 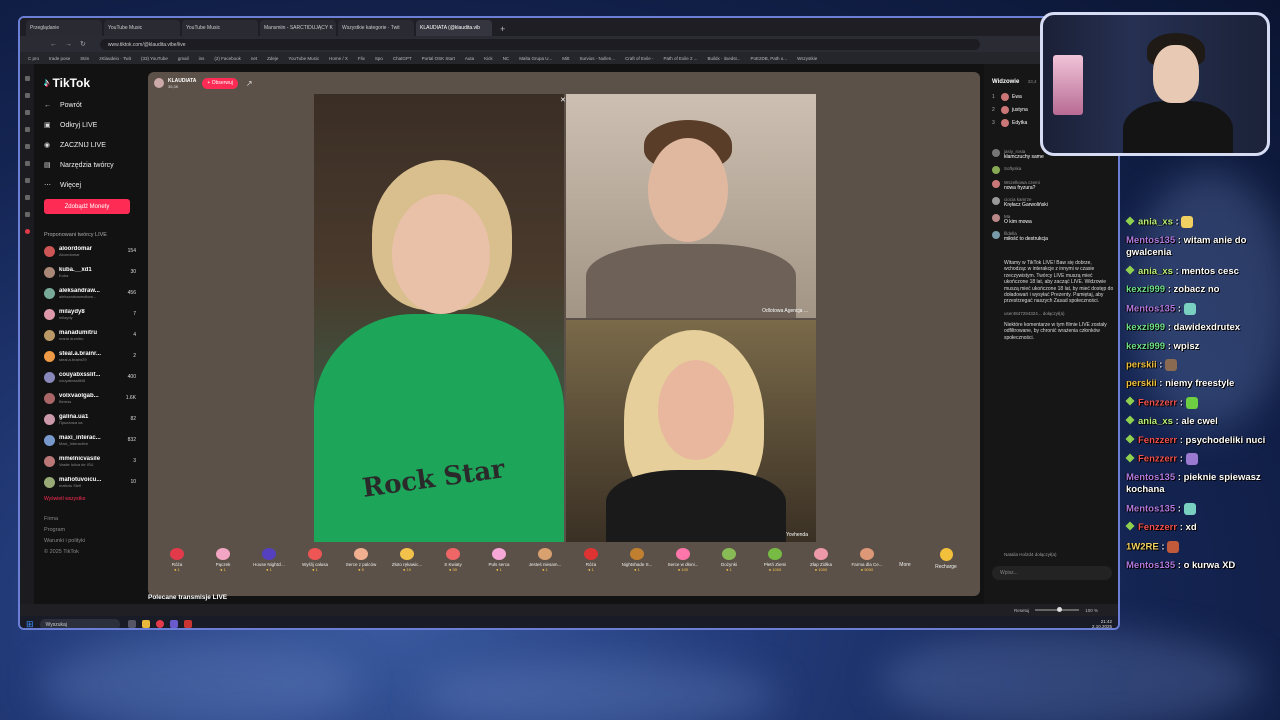 What do you see at coordinates (83, 44) in the screenshot?
I see `reload-icon: ↻` at bounding box center [83, 44].